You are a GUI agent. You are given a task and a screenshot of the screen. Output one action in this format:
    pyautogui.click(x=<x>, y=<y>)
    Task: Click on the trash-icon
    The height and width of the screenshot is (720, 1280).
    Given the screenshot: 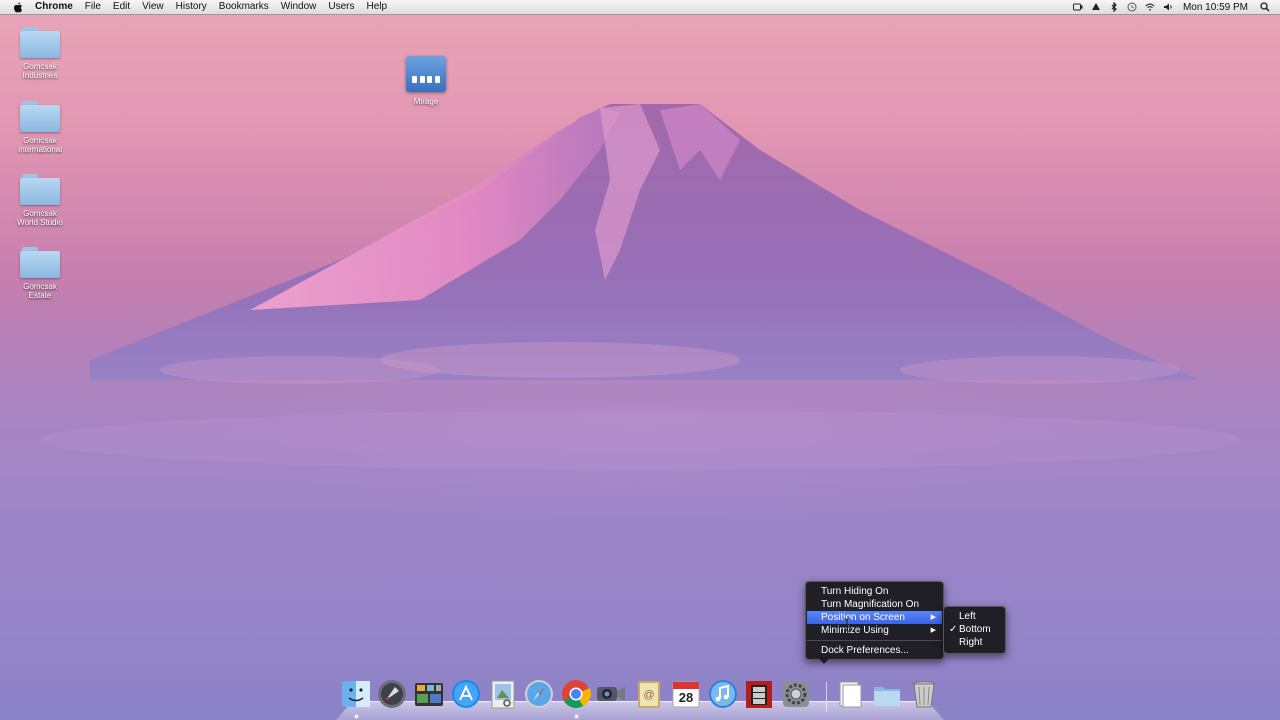 What is the action you would take?
    pyautogui.click(x=924, y=694)
    